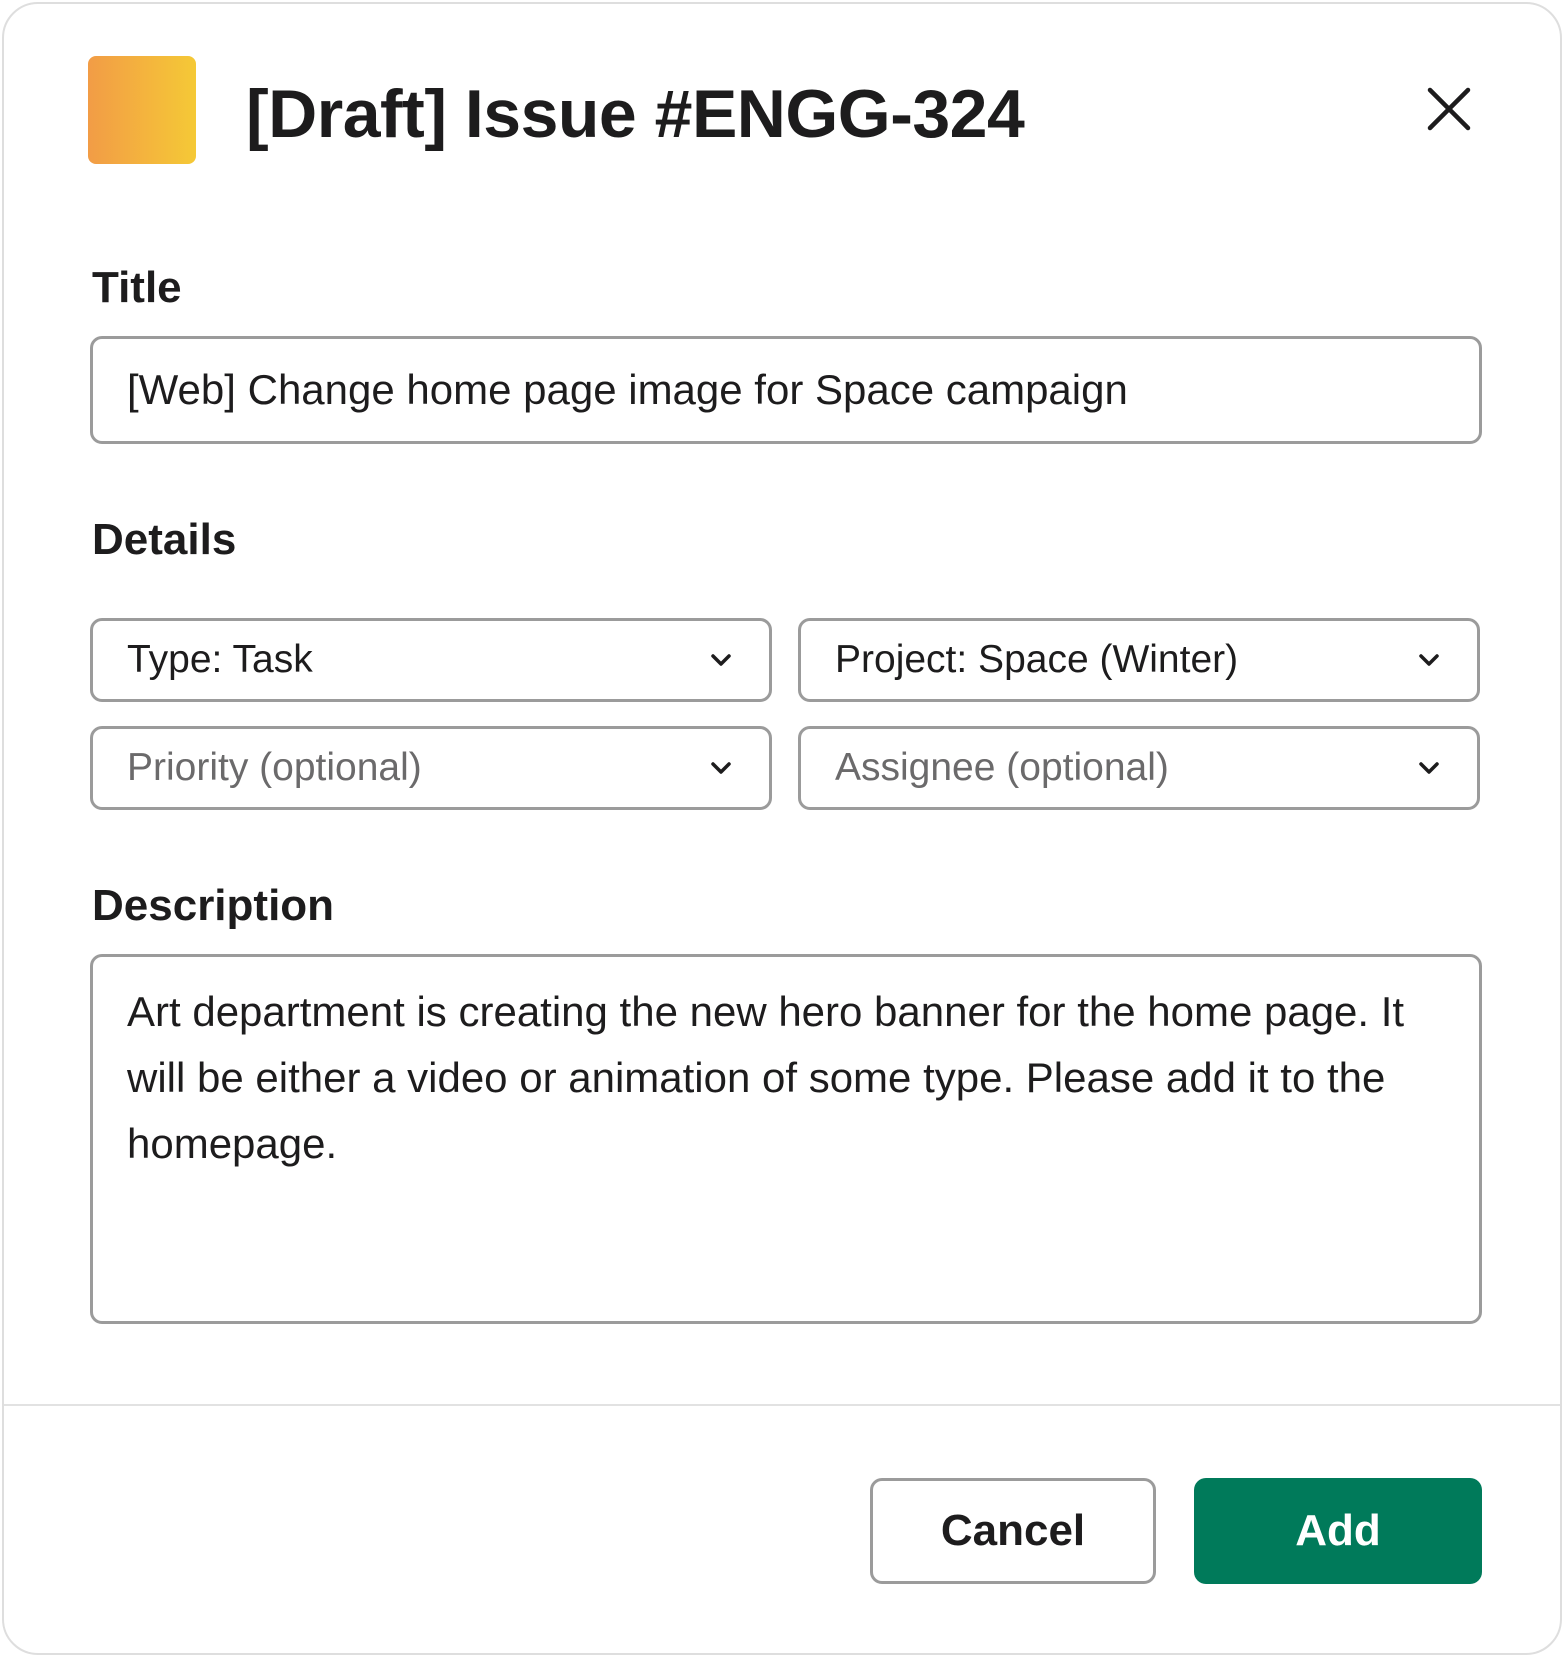  Describe the element at coordinates (1002, 767) in the screenshot. I see `assignee-select-placeholder: Assignee (optional)` at that location.